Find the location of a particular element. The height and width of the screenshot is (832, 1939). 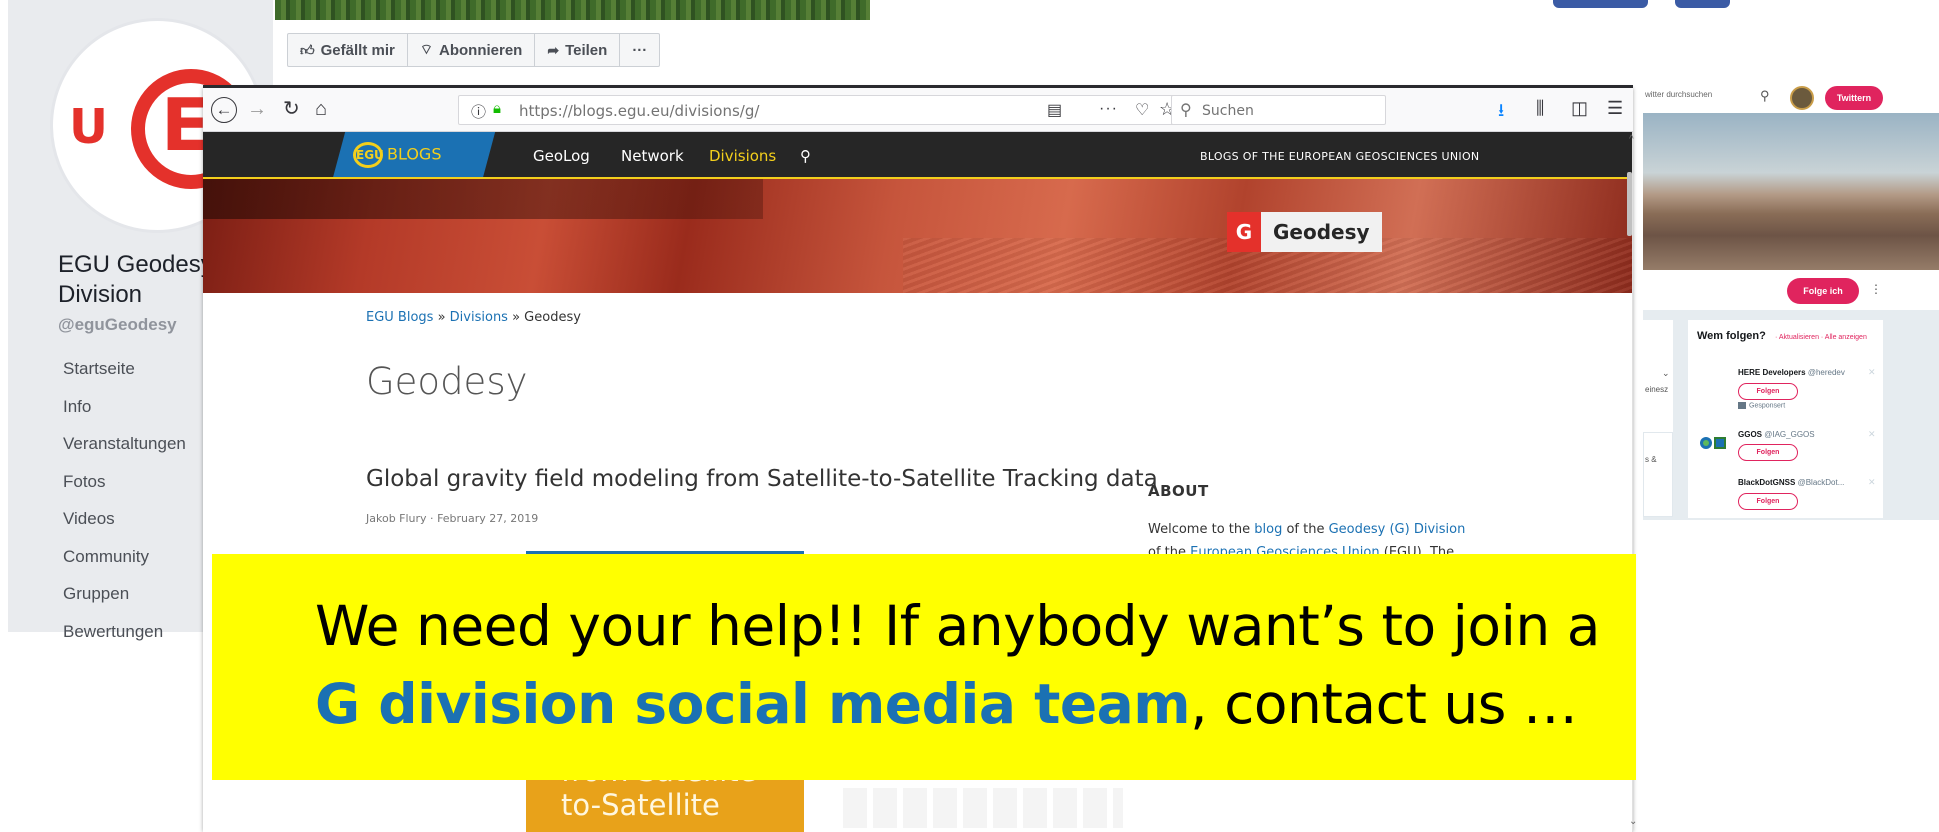

subscribe-button: ⌔ Abonnieren is located at coordinates (472, 50).